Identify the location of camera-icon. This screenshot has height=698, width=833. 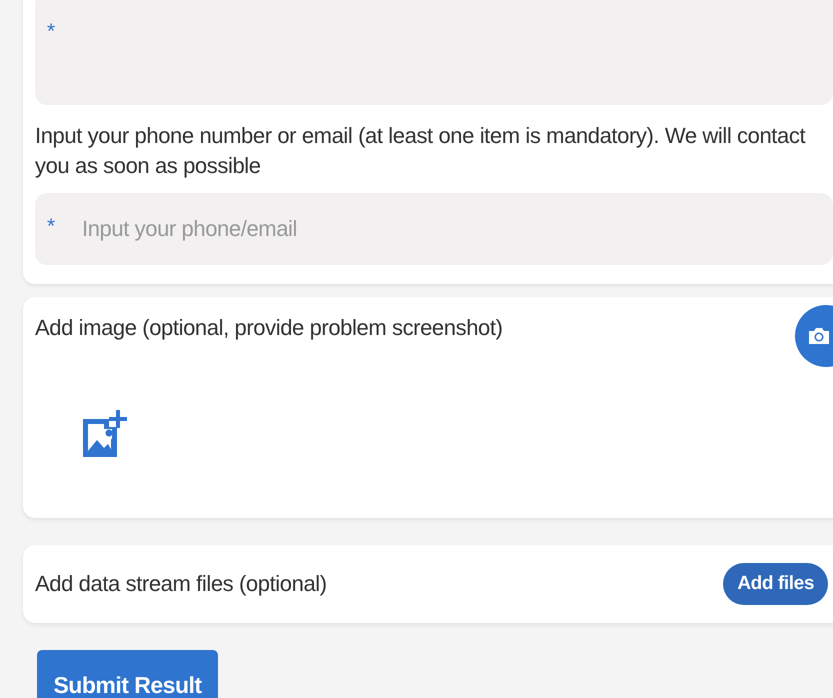
(819, 336).